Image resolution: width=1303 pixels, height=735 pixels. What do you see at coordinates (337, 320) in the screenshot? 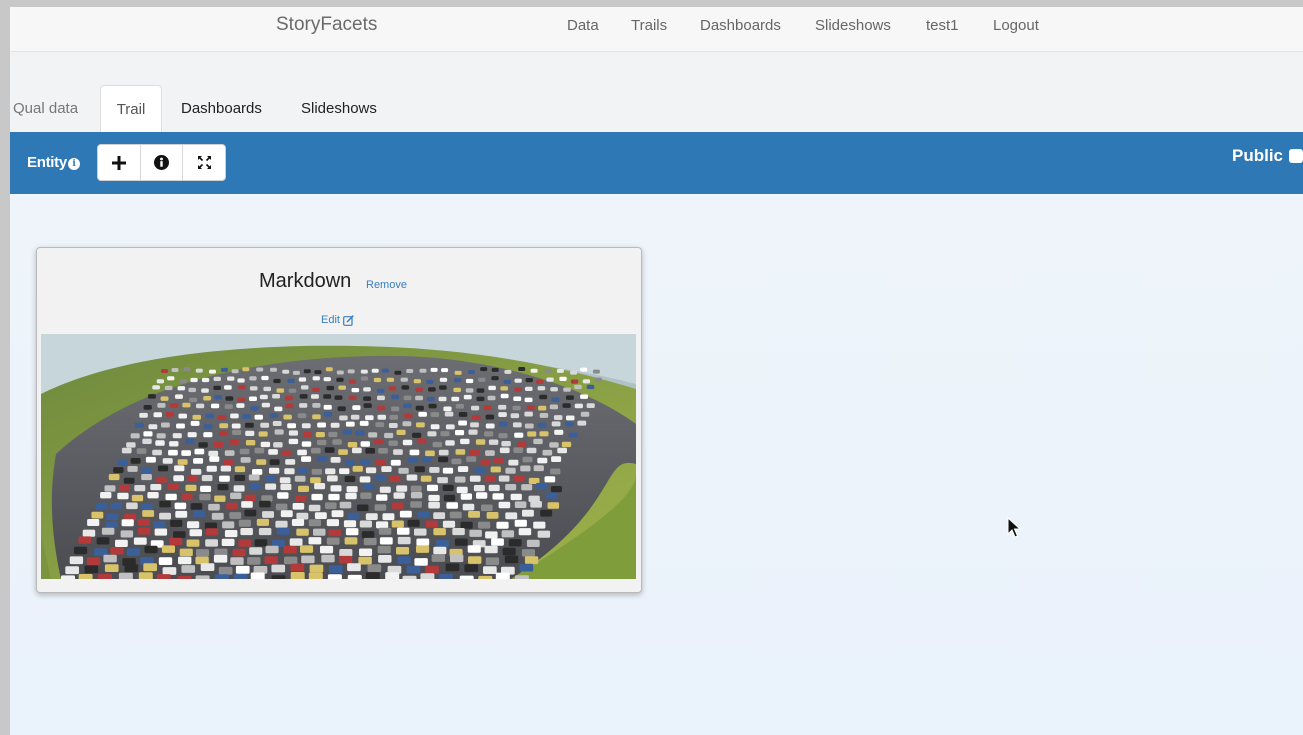
I see `edit-link: Edit` at bounding box center [337, 320].